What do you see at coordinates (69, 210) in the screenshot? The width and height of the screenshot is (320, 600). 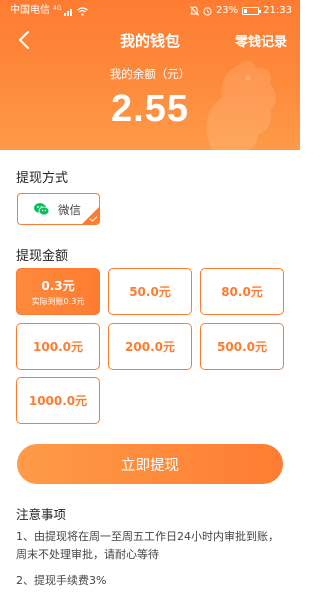 I see `wechat-method-label: 微信` at bounding box center [69, 210].